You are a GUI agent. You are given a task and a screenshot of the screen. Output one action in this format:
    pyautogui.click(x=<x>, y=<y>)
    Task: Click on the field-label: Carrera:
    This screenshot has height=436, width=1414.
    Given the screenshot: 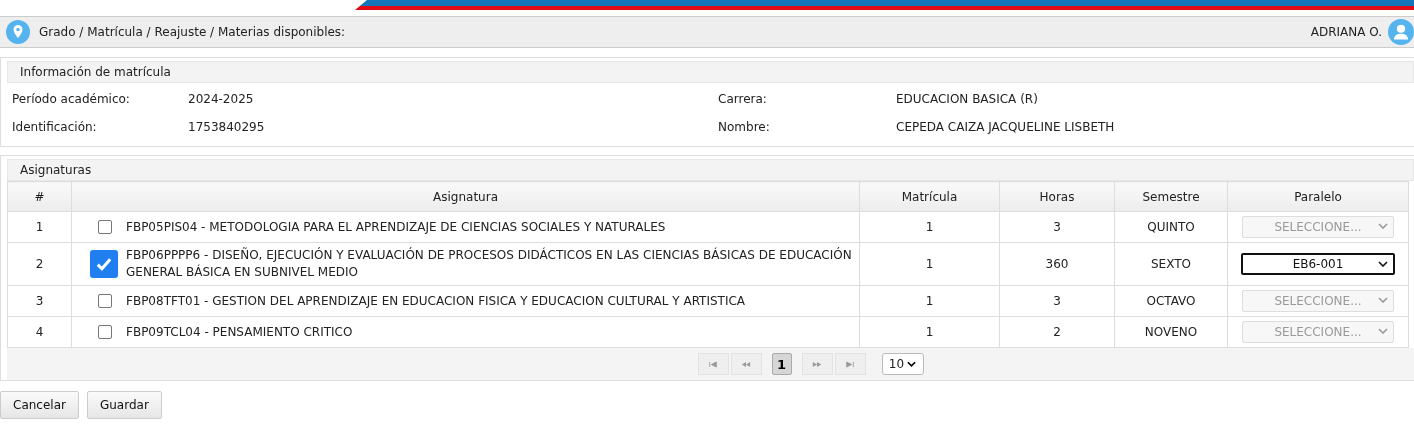 What is the action you would take?
    pyautogui.click(x=743, y=99)
    